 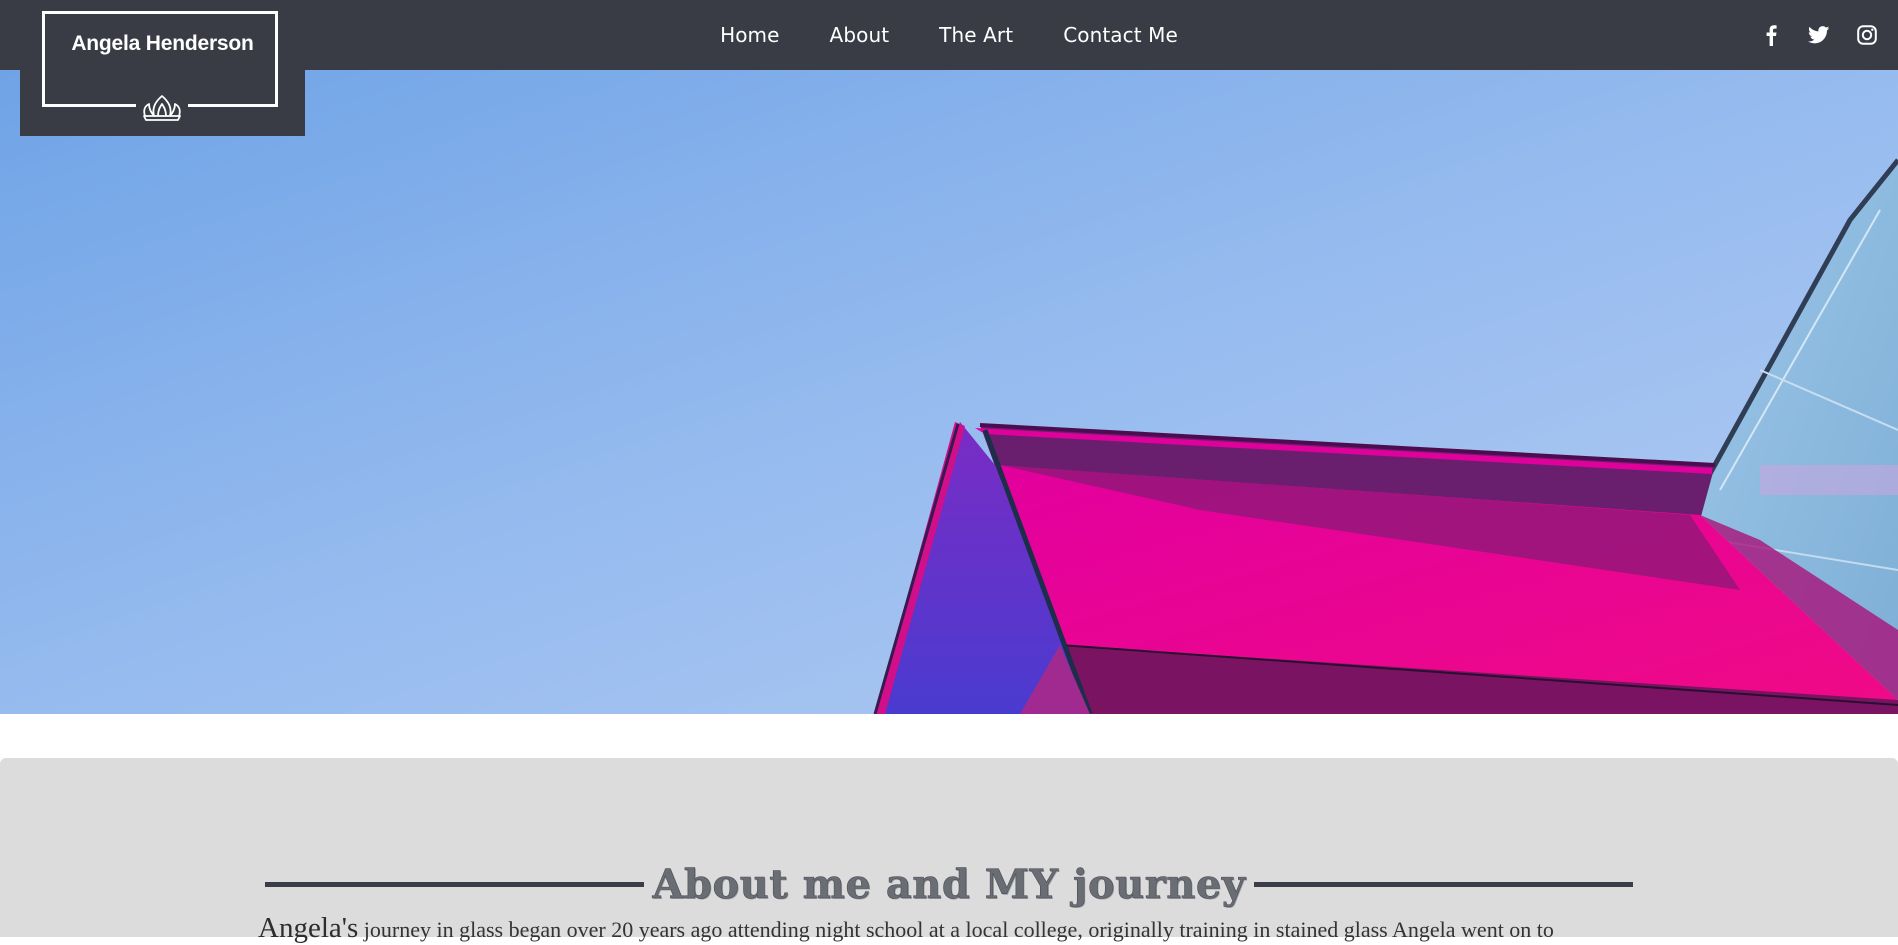 I want to click on nav-contact-link: Contact Me, so click(x=1120, y=35).